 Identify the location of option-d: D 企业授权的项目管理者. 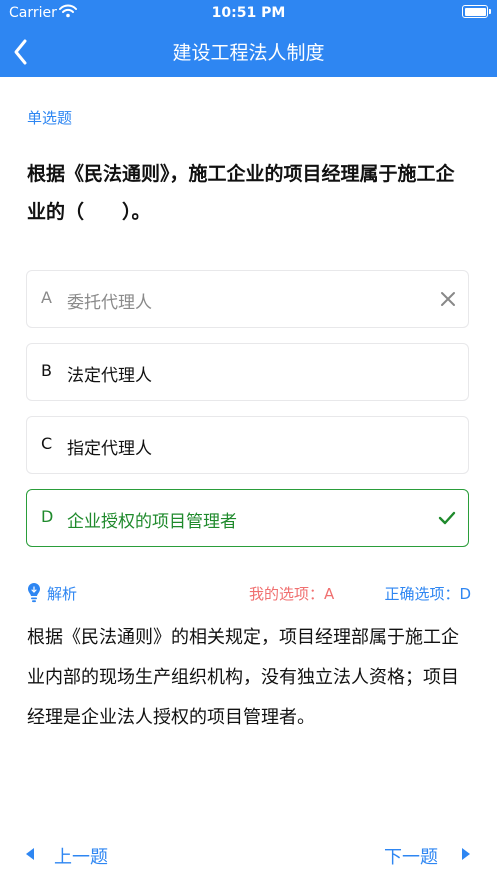
(247, 518).